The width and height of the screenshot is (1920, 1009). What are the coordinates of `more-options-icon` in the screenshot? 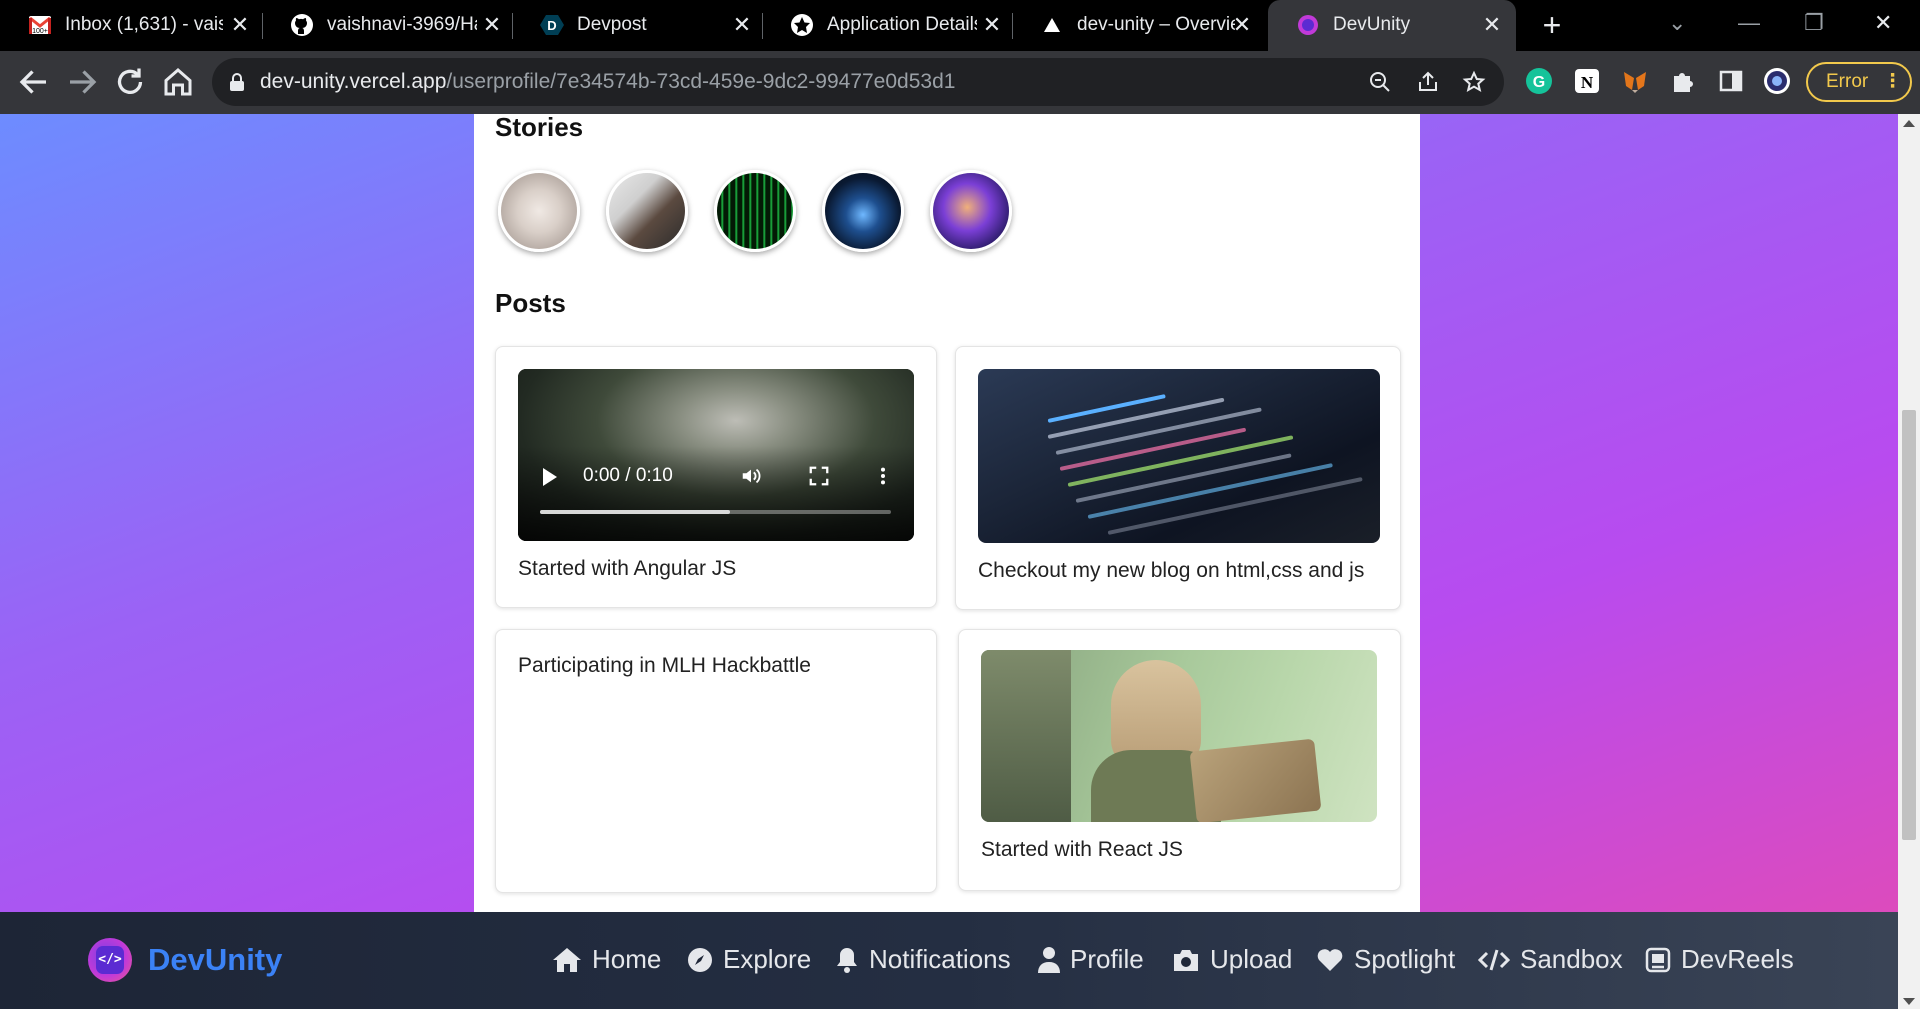 It's located at (883, 476).